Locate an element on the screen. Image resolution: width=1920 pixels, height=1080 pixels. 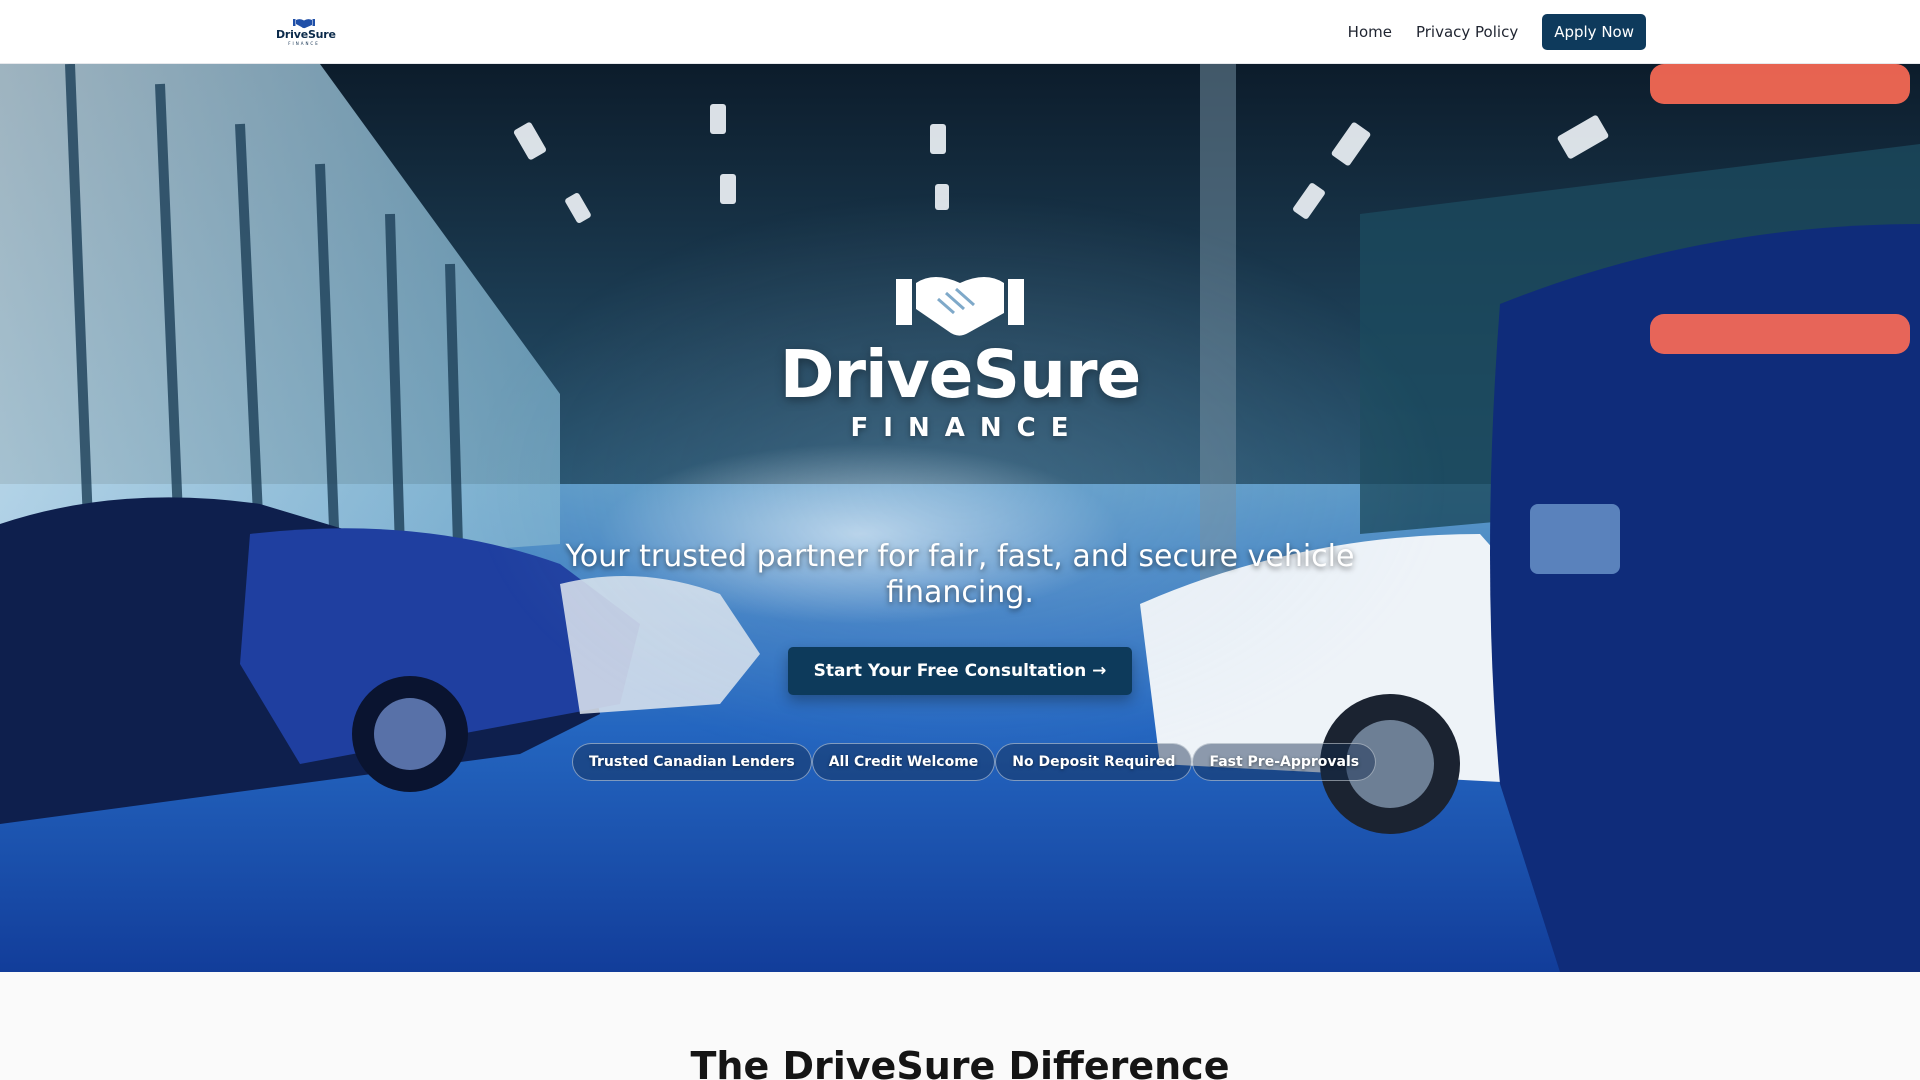
hero-brand-sub: FINANCE is located at coordinates (967, 428).